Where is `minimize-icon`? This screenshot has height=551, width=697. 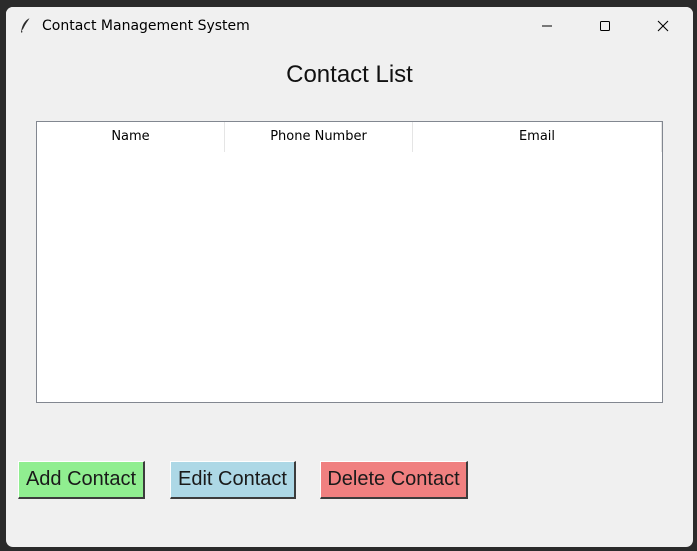 minimize-icon is located at coordinates (547, 26).